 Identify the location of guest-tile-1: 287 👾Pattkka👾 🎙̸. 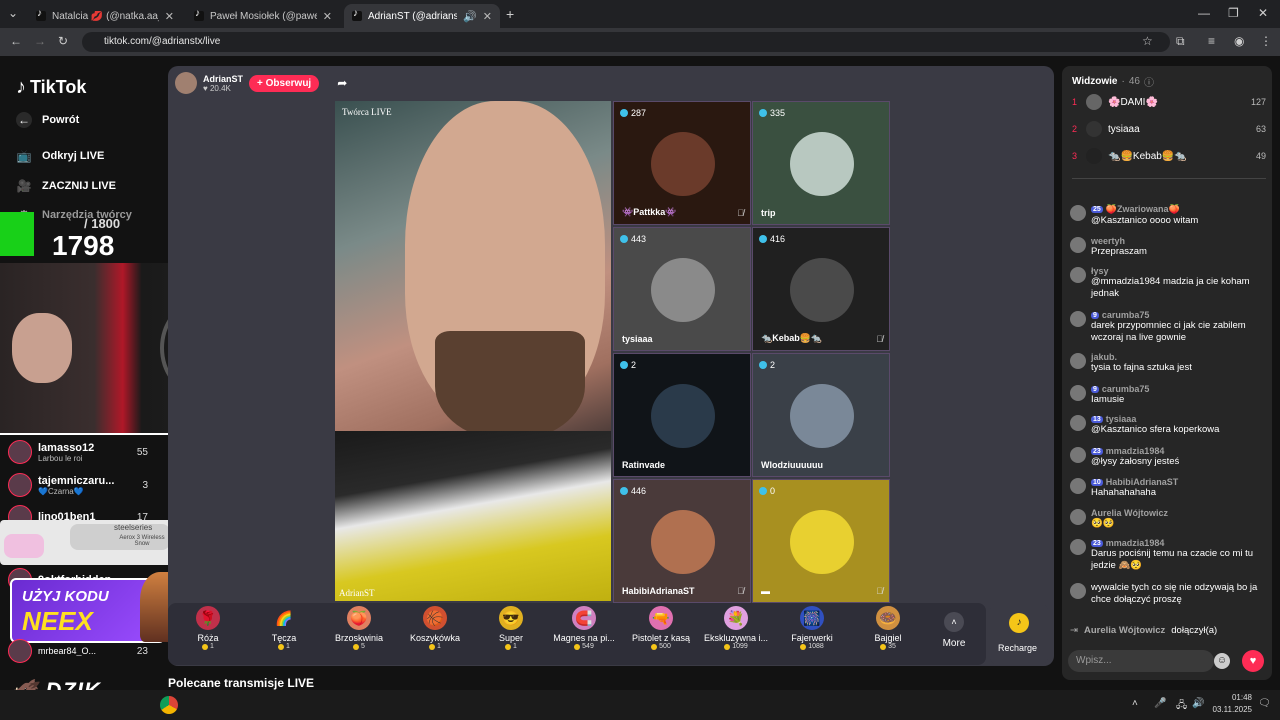
(682, 163).